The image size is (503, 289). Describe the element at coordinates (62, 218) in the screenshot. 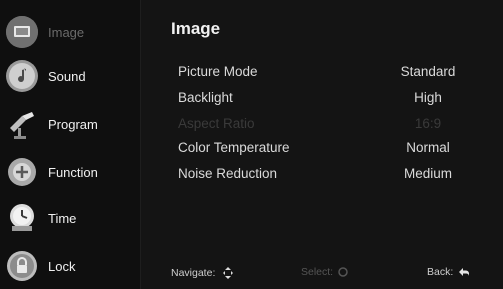

I see `sidebar-item-label: Time` at that location.